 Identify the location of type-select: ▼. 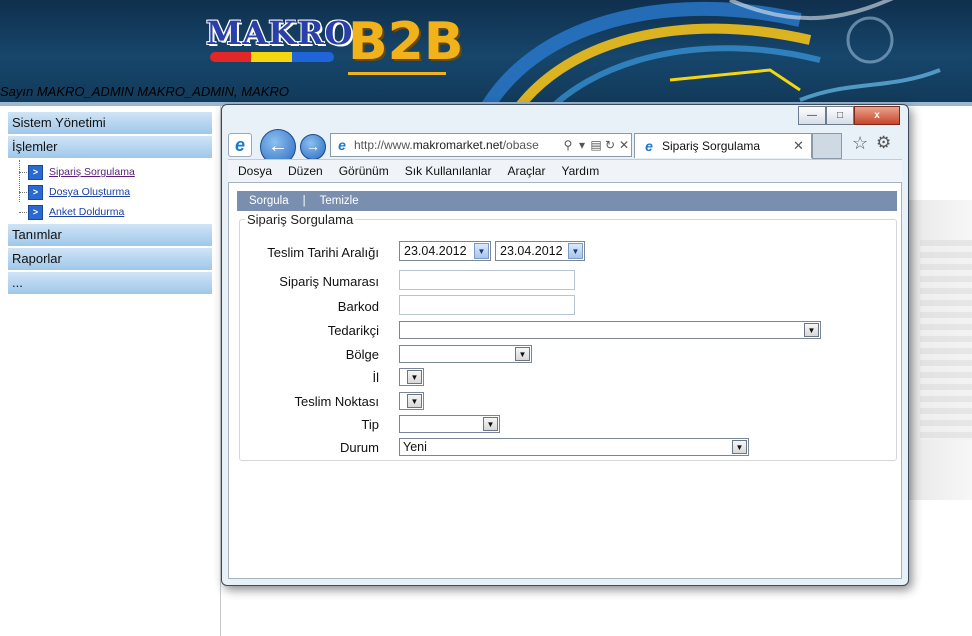
(449, 424).